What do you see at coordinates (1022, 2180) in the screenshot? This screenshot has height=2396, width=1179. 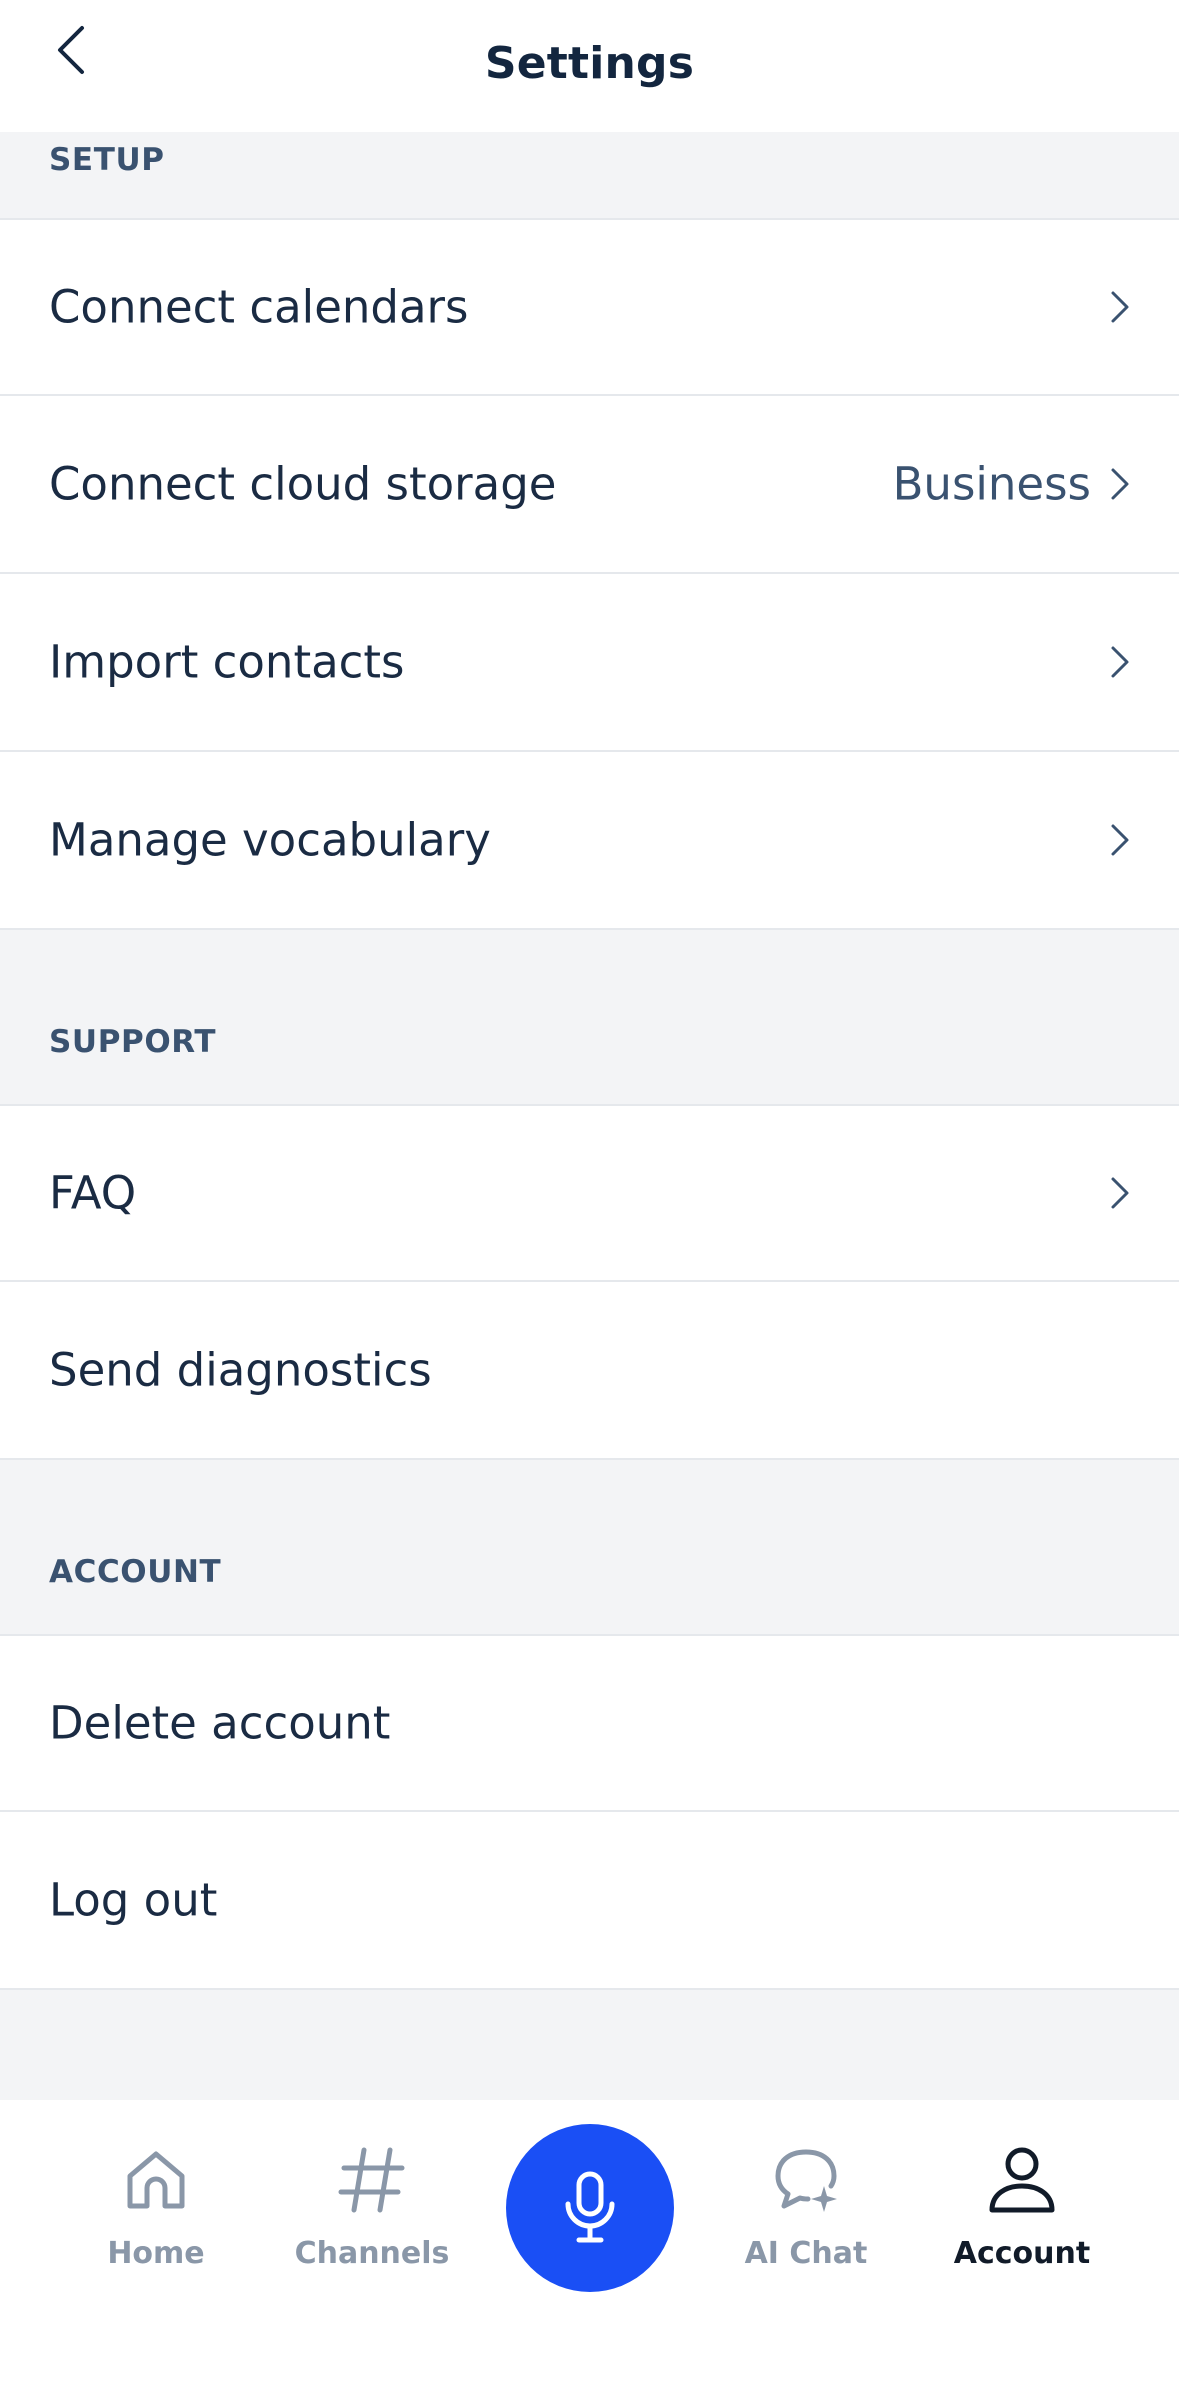 I see `user-icon` at bounding box center [1022, 2180].